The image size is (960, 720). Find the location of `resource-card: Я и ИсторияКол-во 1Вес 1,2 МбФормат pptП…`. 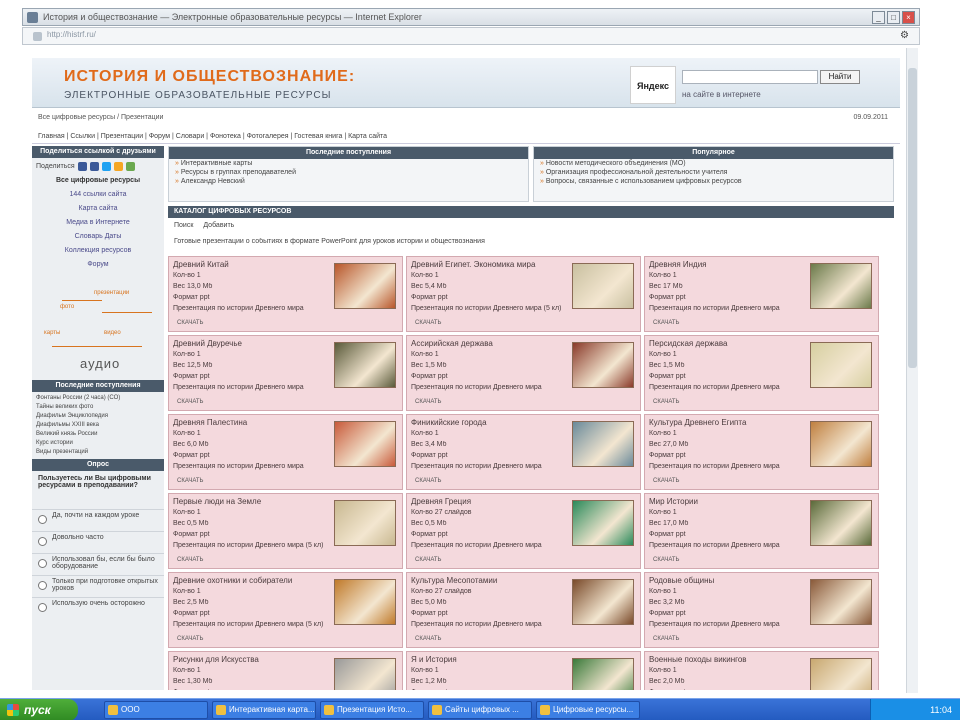

resource-card: Я и ИсторияКол-во 1Вес 1,2 МбФормат pptП… is located at coordinates (523, 670).